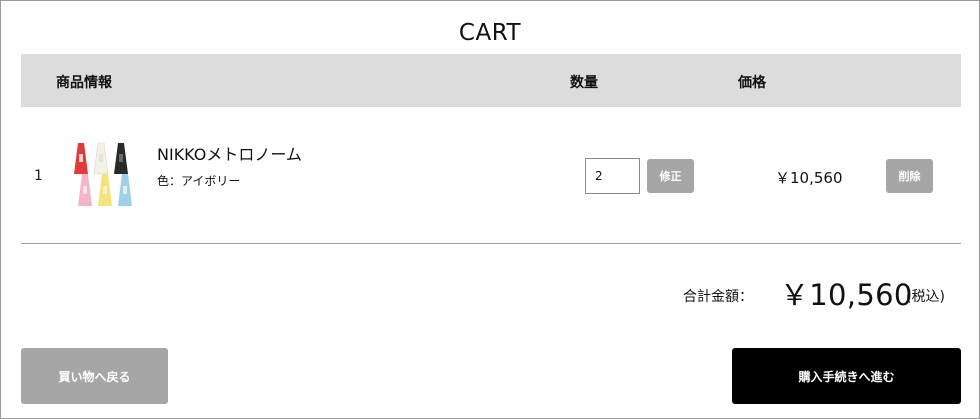  Describe the element at coordinates (612, 176) in the screenshot. I see `quantity-input` at that location.